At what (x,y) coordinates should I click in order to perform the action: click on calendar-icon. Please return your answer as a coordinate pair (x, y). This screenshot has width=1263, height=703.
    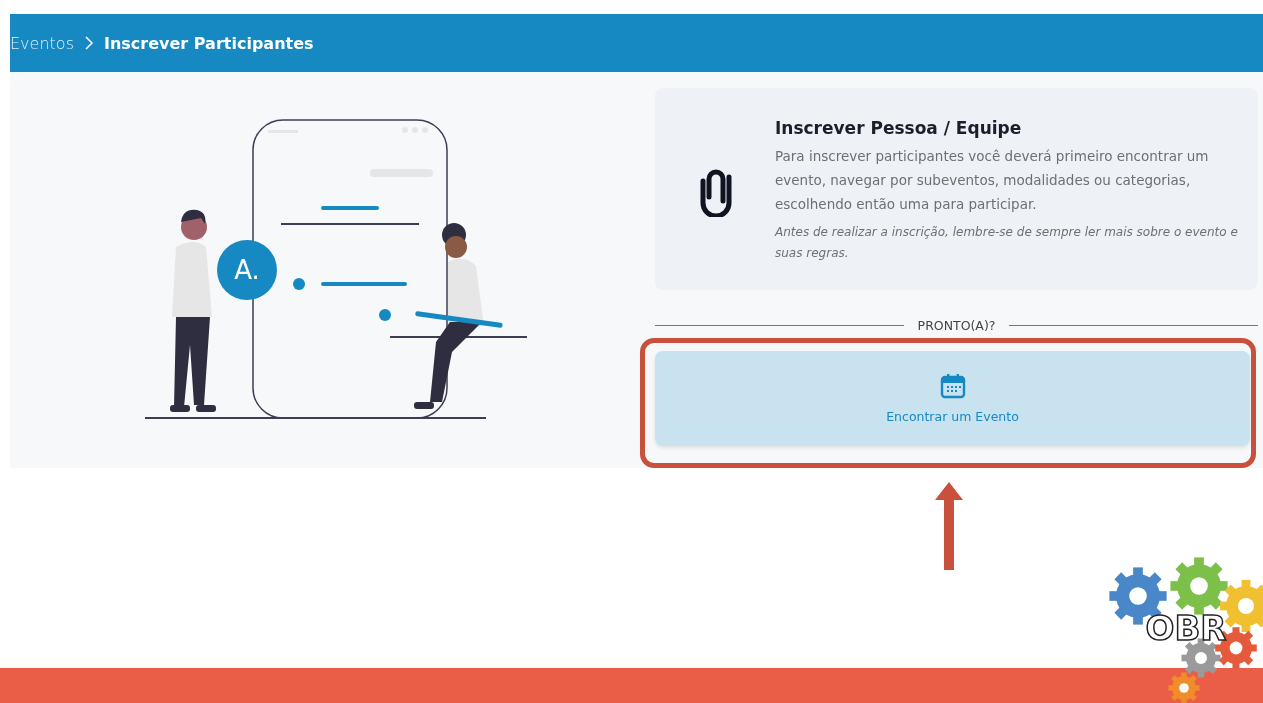
    Looking at the image, I should click on (952, 386).